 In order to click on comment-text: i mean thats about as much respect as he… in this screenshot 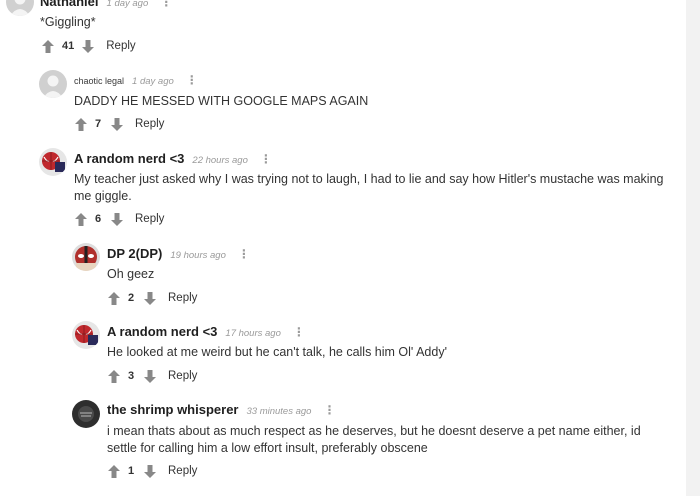, I will do `click(374, 439)`.